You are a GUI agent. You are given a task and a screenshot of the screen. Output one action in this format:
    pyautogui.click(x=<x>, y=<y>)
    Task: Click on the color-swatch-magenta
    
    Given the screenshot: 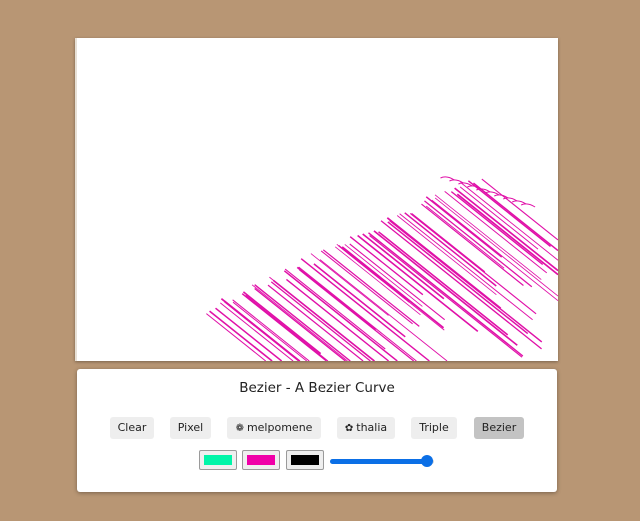 What is the action you would take?
    pyautogui.click(x=261, y=460)
    